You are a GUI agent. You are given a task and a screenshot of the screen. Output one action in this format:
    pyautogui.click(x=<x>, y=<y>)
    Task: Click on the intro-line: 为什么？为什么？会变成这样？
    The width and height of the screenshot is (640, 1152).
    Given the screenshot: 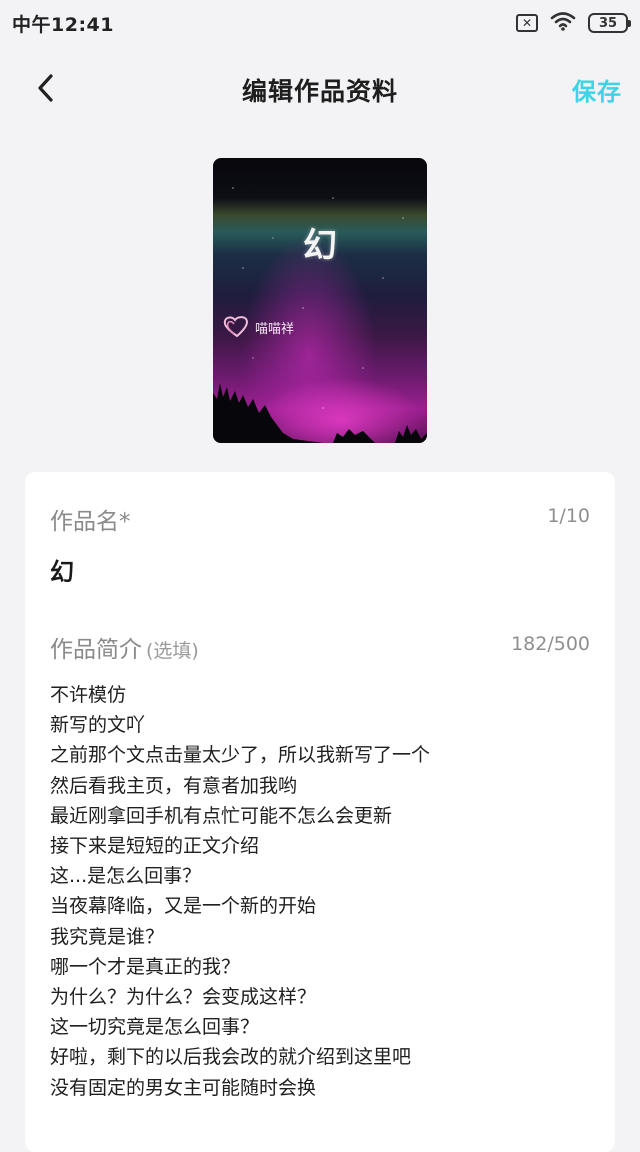 What is the action you would take?
    pyautogui.click(x=183, y=997)
    